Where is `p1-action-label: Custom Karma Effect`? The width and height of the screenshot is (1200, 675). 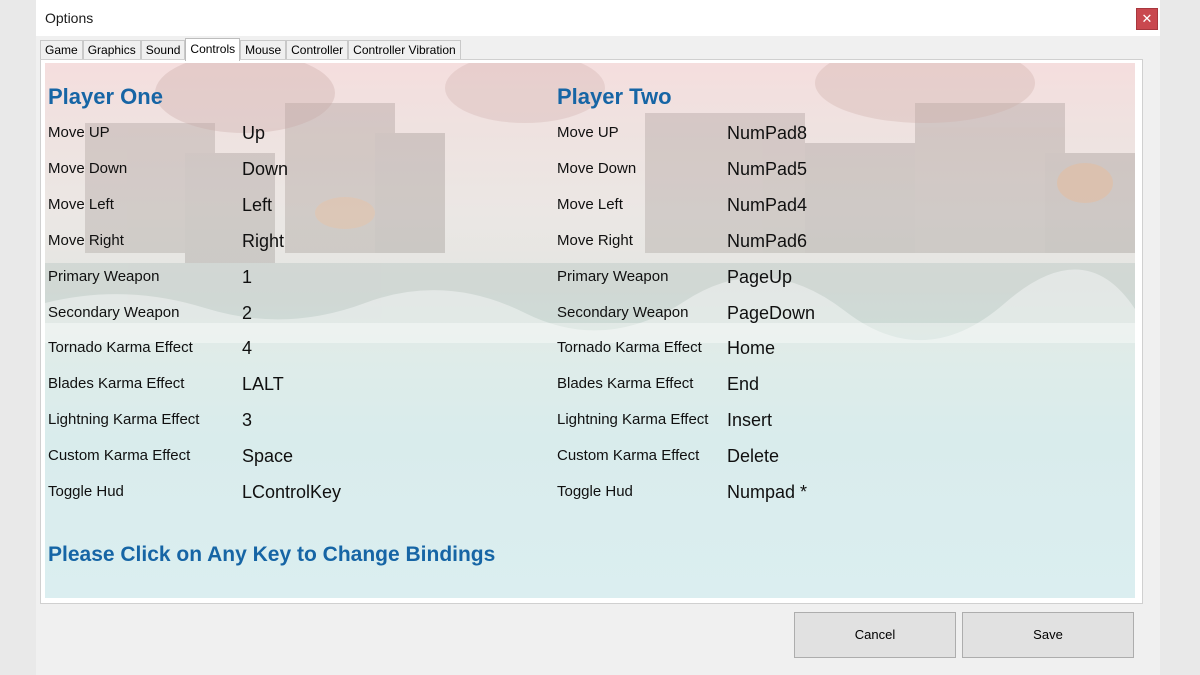 p1-action-label: Custom Karma Effect is located at coordinates (119, 455).